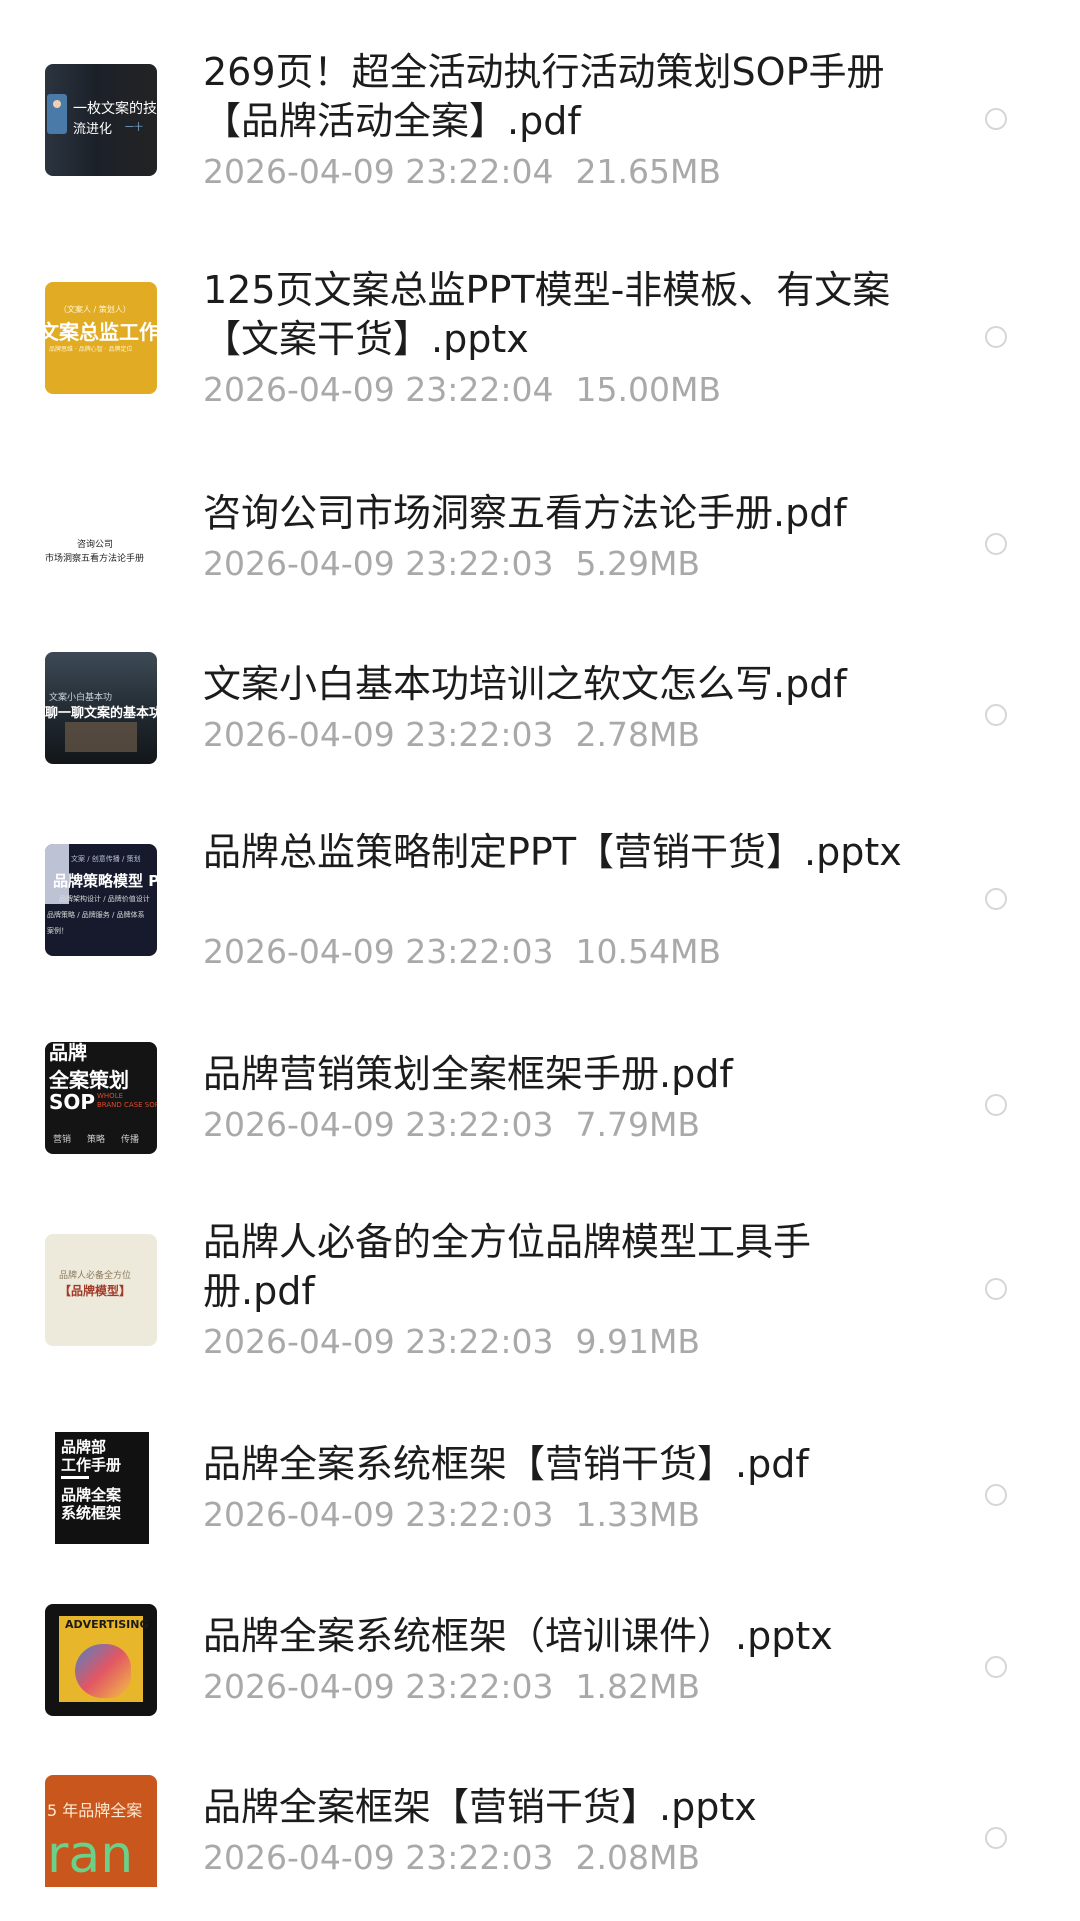 The height and width of the screenshot is (1921, 1080). I want to click on thumbnail-text: BRAND CASE SOP, so click(127, 1105).